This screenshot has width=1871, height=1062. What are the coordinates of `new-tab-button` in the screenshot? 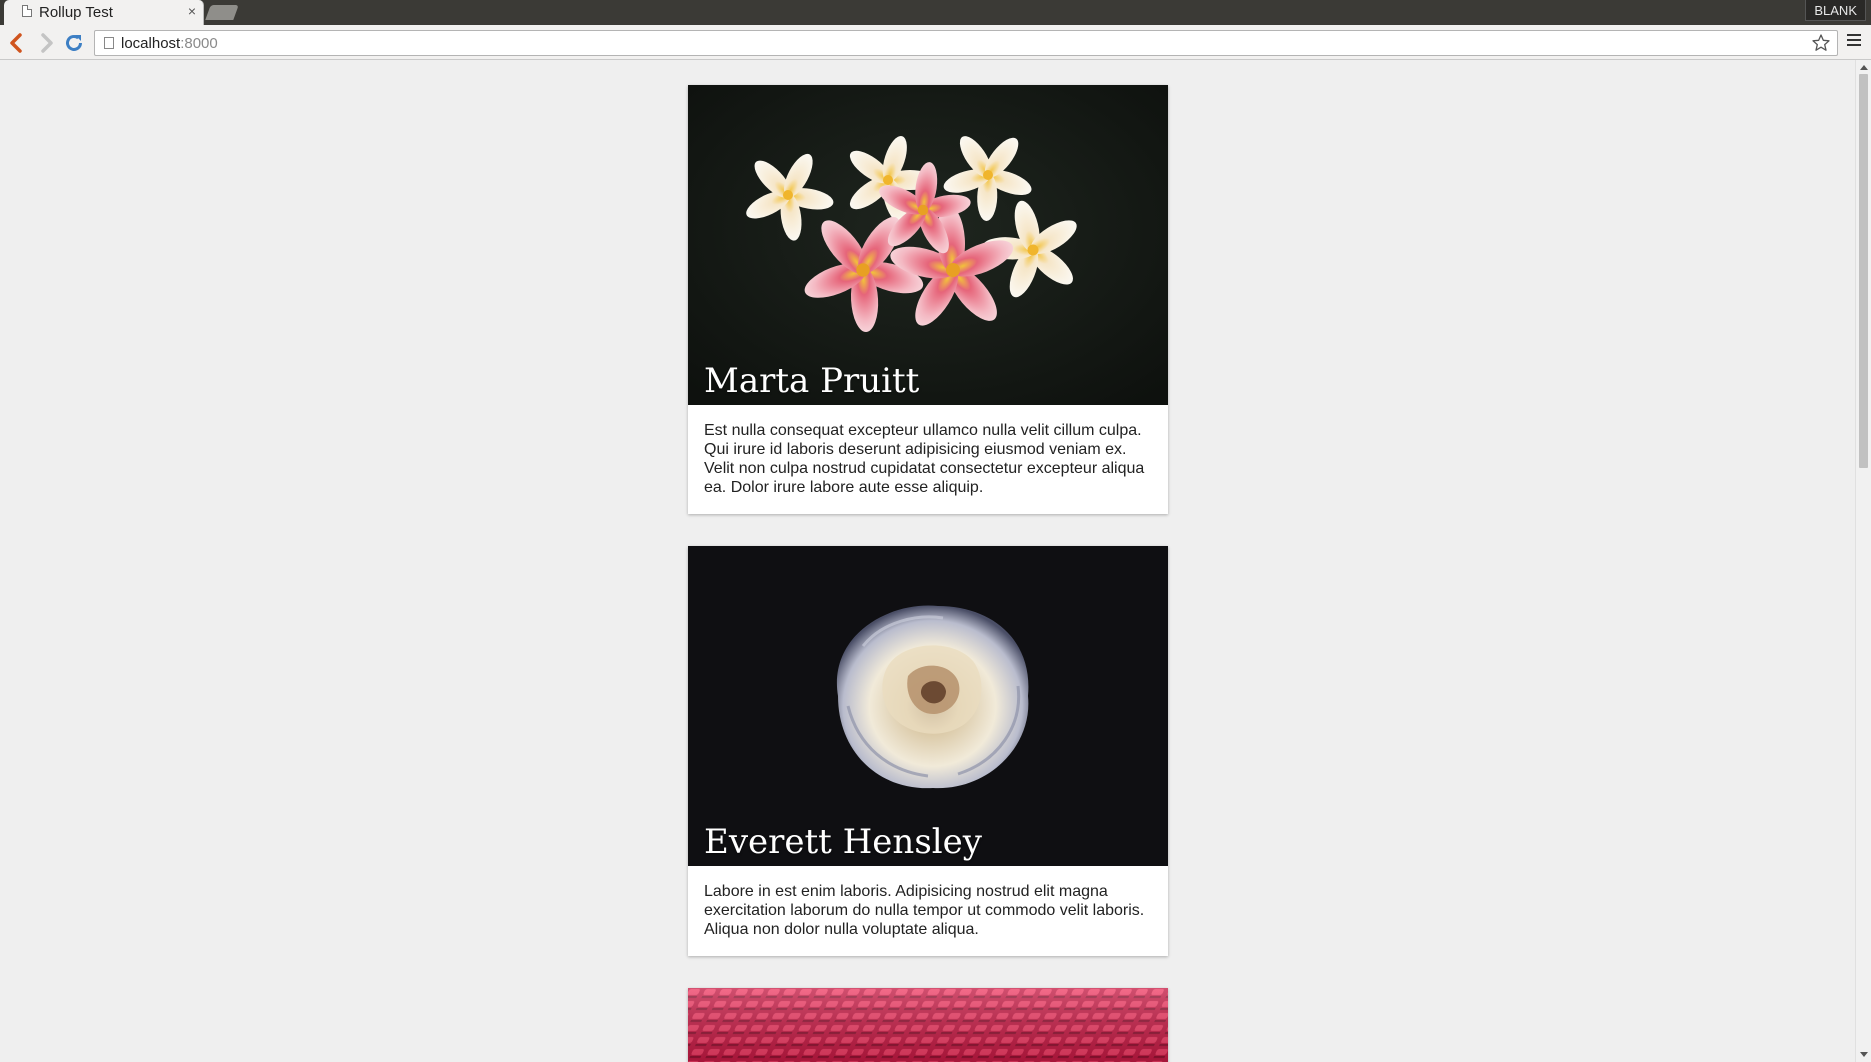 It's located at (222, 12).